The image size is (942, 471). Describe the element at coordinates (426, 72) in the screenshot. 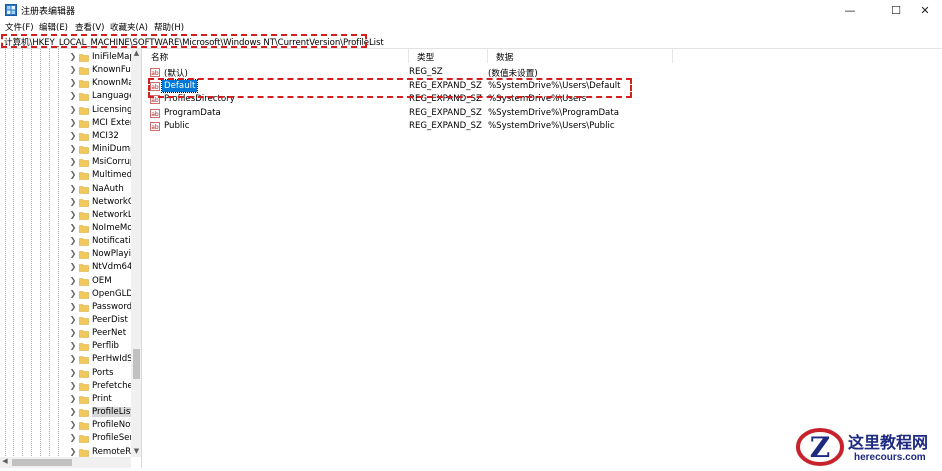

I see `value-type: REG_SZ` at that location.